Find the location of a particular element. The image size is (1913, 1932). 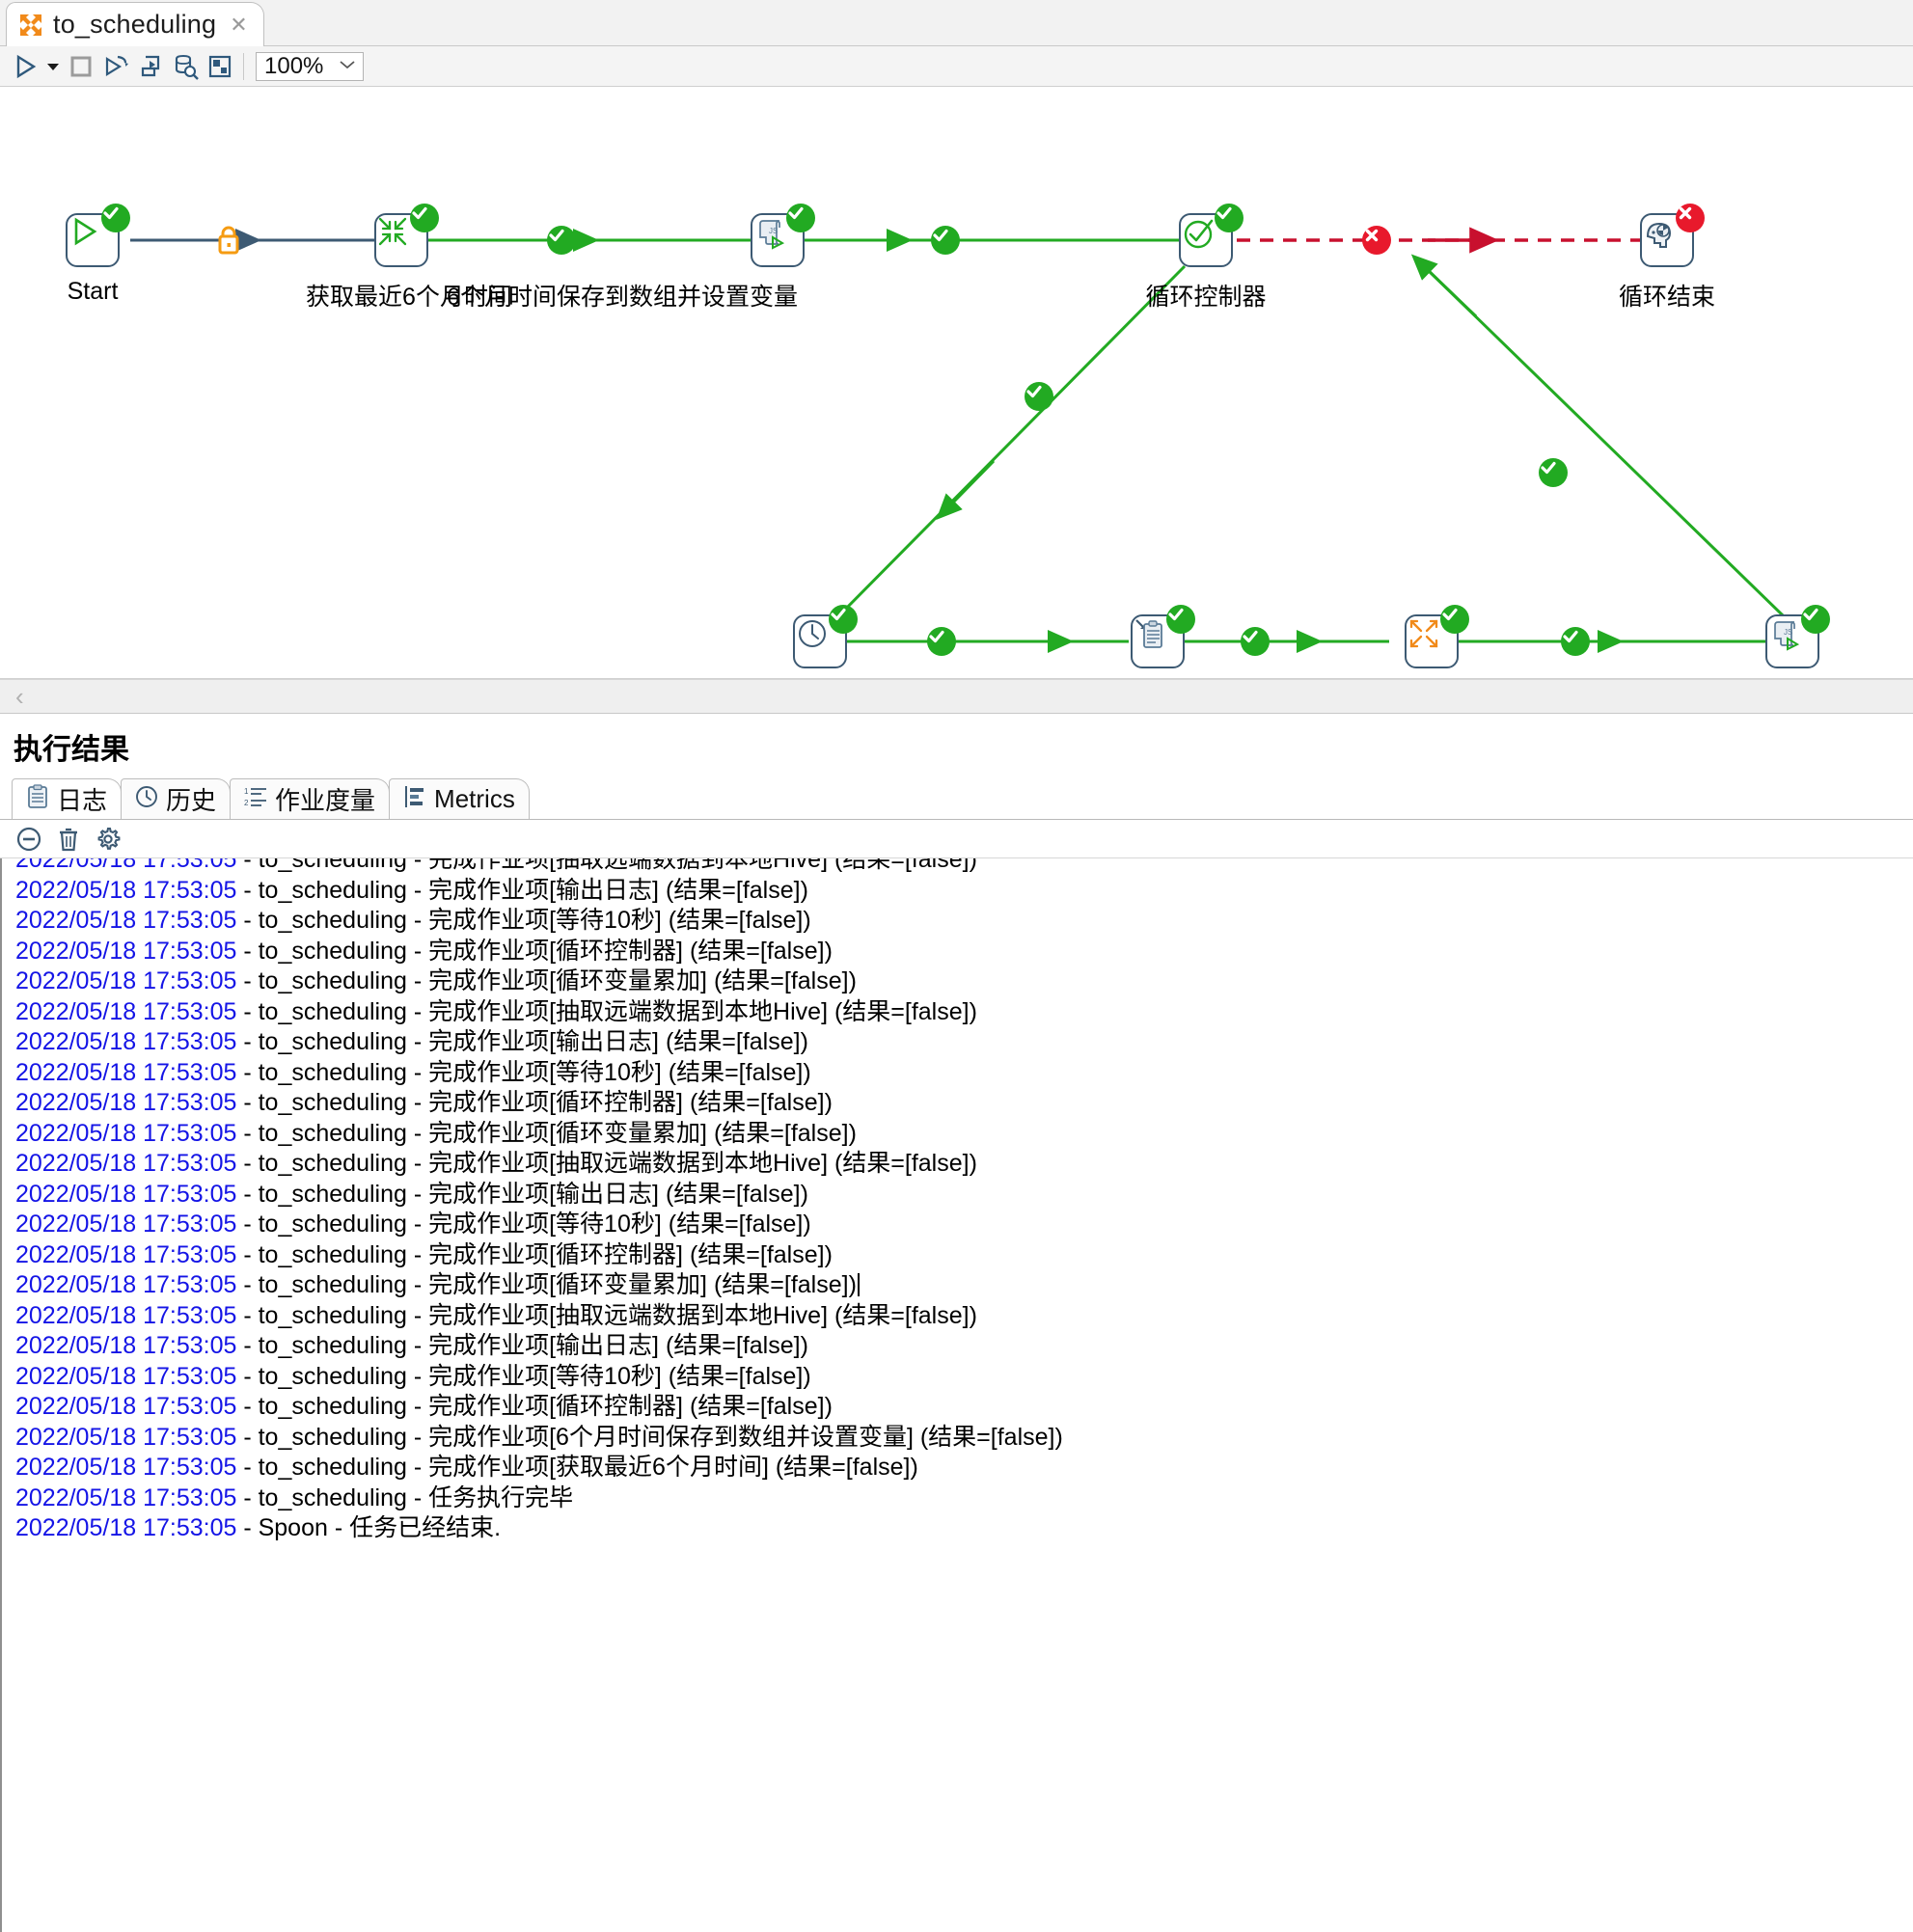

tab-job-metrics-label: 作业度量 is located at coordinates (325, 800).